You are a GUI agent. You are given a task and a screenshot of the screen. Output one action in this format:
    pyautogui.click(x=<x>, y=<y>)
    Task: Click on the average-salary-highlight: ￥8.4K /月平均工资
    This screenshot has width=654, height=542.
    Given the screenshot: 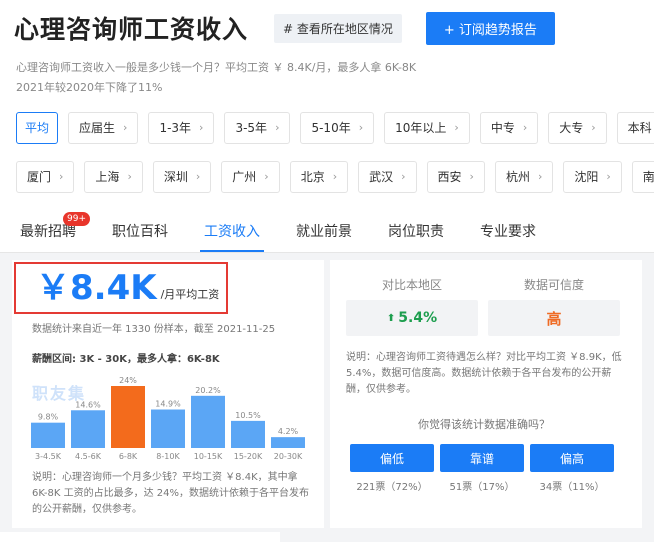 What is the action you would take?
    pyautogui.click(x=121, y=288)
    